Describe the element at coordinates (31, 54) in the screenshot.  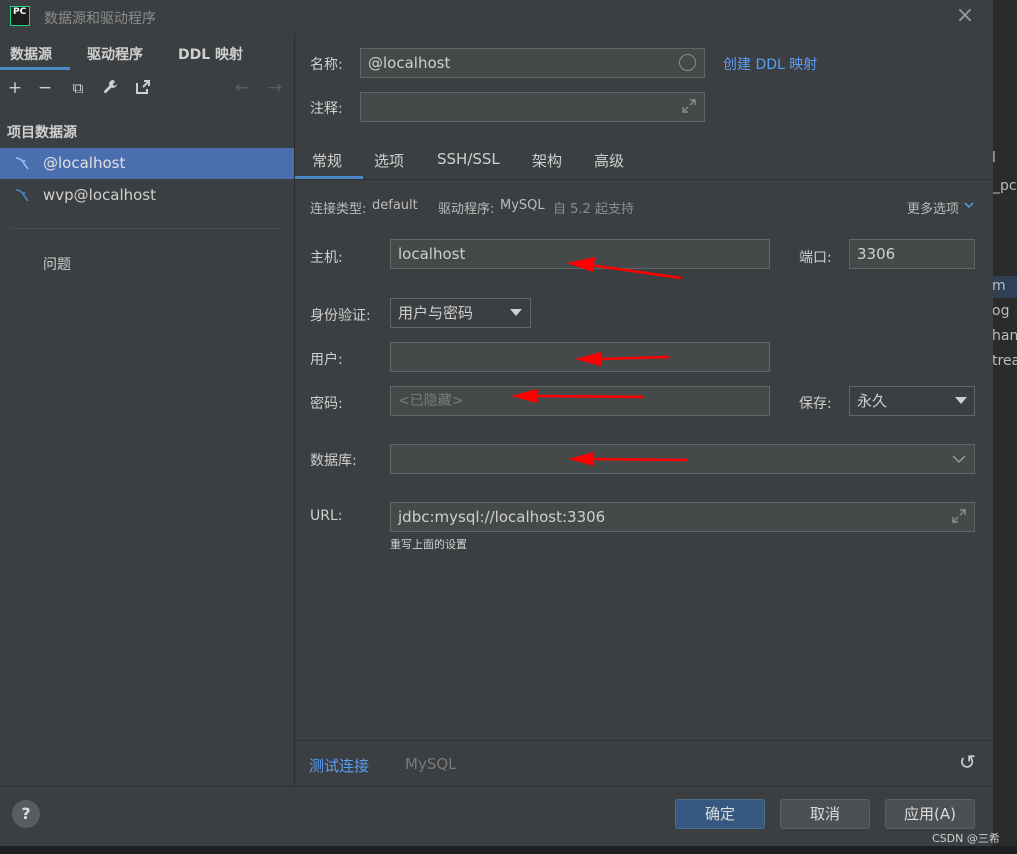
I see `tab-datasources: 数据源` at that location.